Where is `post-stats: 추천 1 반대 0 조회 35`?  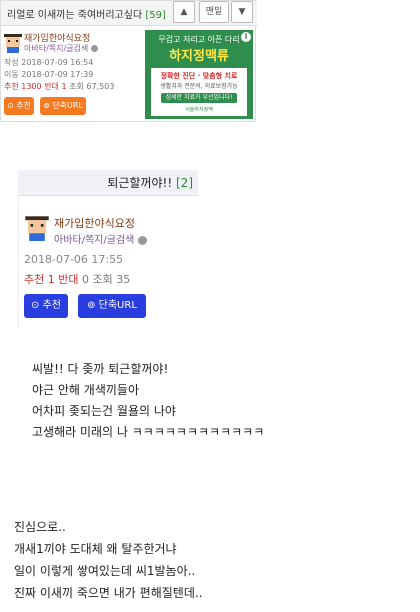 post-stats: 추천 1 반대 0 조회 35 is located at coordinates (77, 279).